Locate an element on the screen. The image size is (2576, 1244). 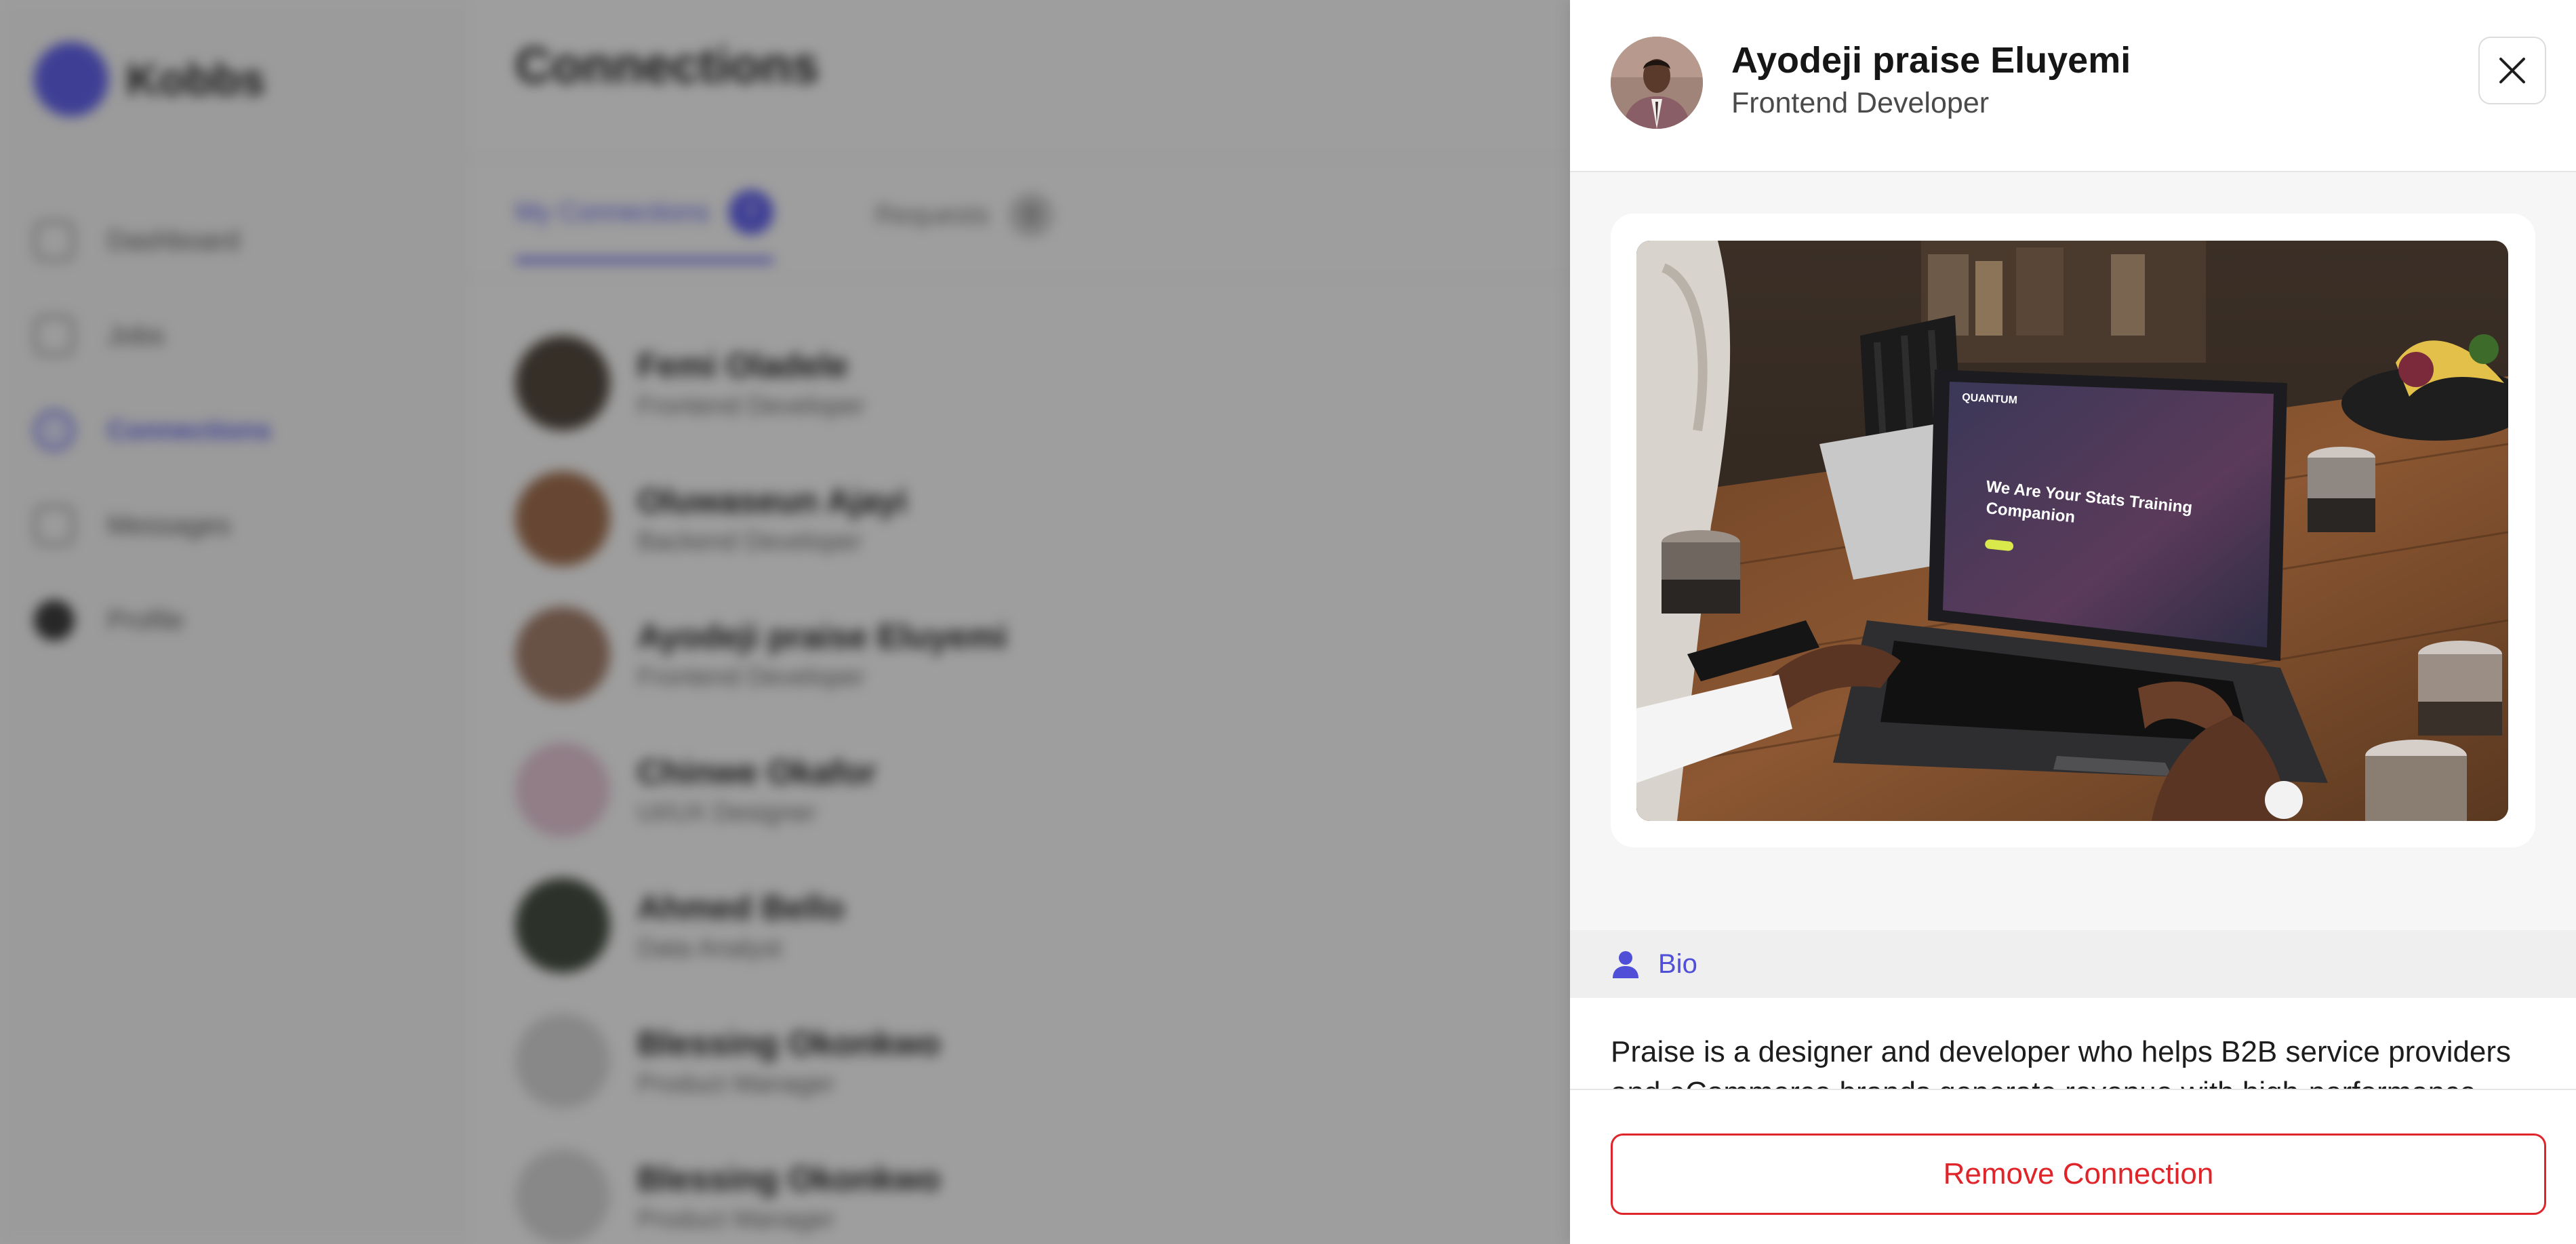
profile-name: Ayodeji praise Eluyemi is located at coordinates (1931, 60).